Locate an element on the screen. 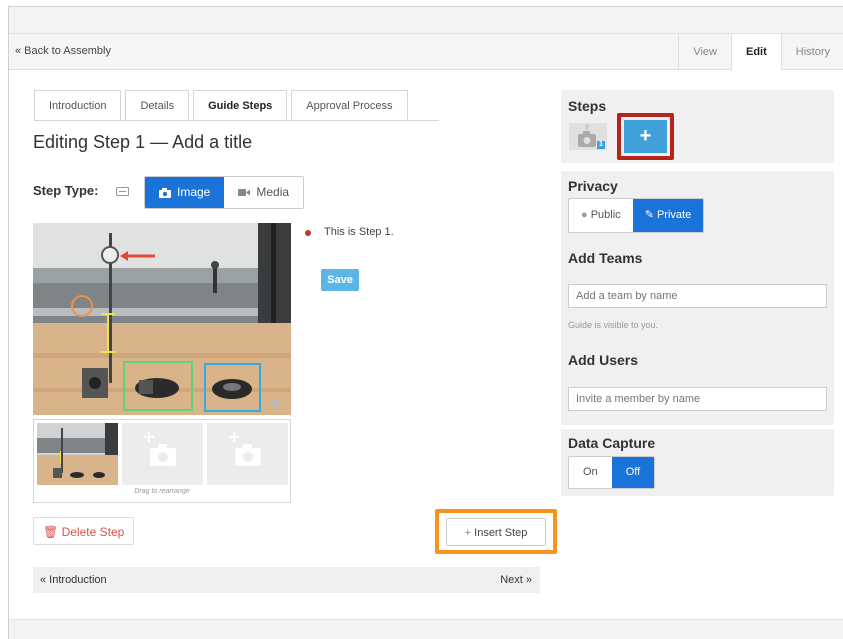 The image size is (843, 639). data-capture-panel: Data Capture On Off is located at coordinates (697, 462).